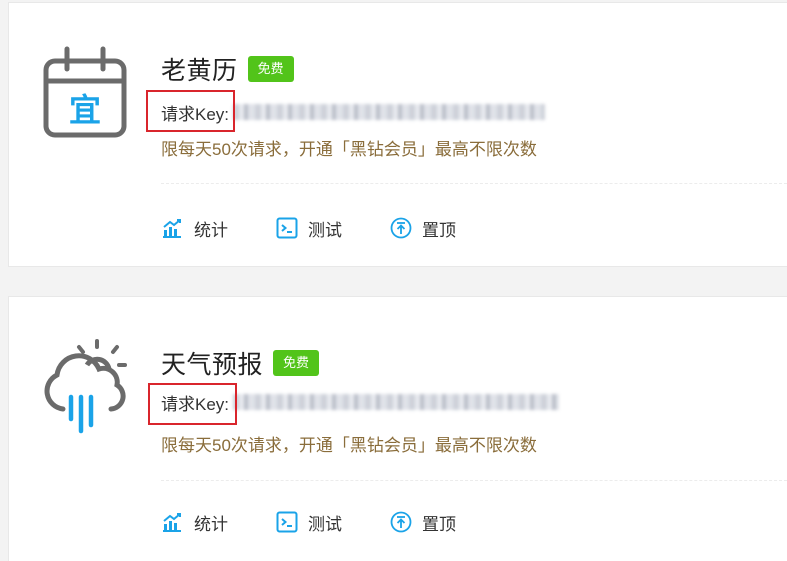 Image resolution: width=787 pixels, height=561 pixels. I want to click on api-title-row: 老黄历 免费, so click(227, 69).